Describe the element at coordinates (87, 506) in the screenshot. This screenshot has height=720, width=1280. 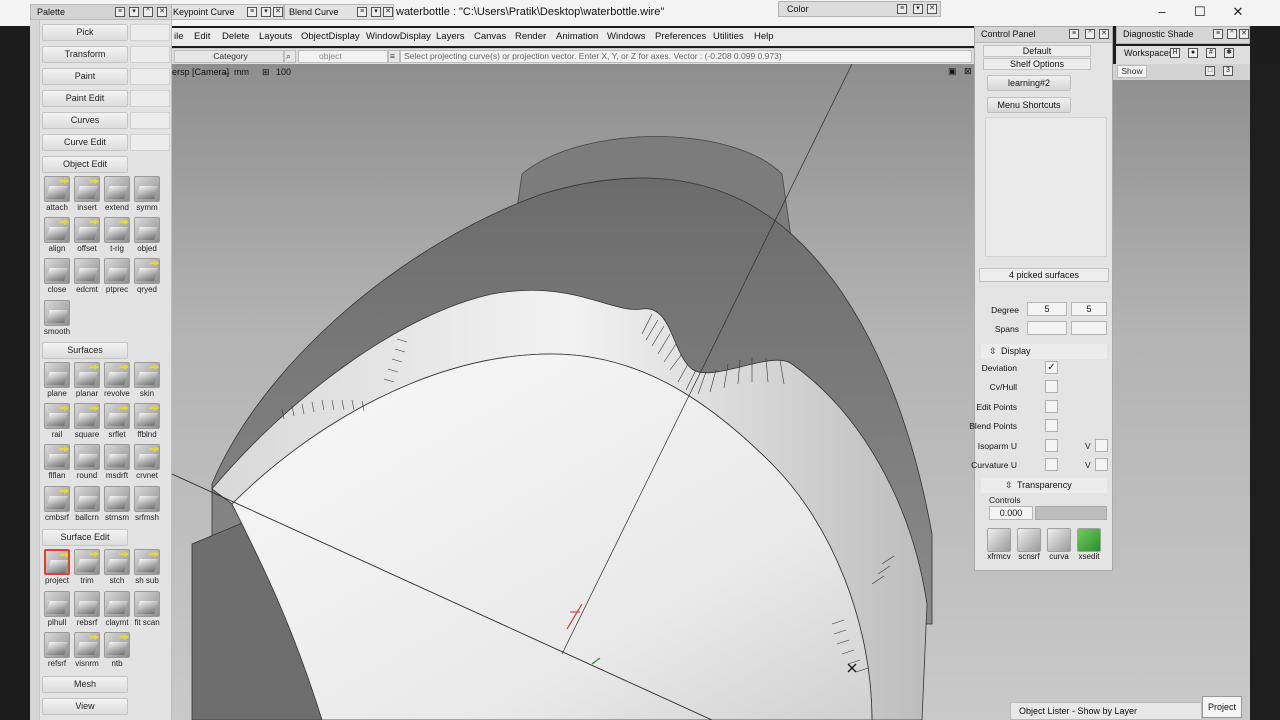
I see `tool-ballcrn: ballcrn` at that location.